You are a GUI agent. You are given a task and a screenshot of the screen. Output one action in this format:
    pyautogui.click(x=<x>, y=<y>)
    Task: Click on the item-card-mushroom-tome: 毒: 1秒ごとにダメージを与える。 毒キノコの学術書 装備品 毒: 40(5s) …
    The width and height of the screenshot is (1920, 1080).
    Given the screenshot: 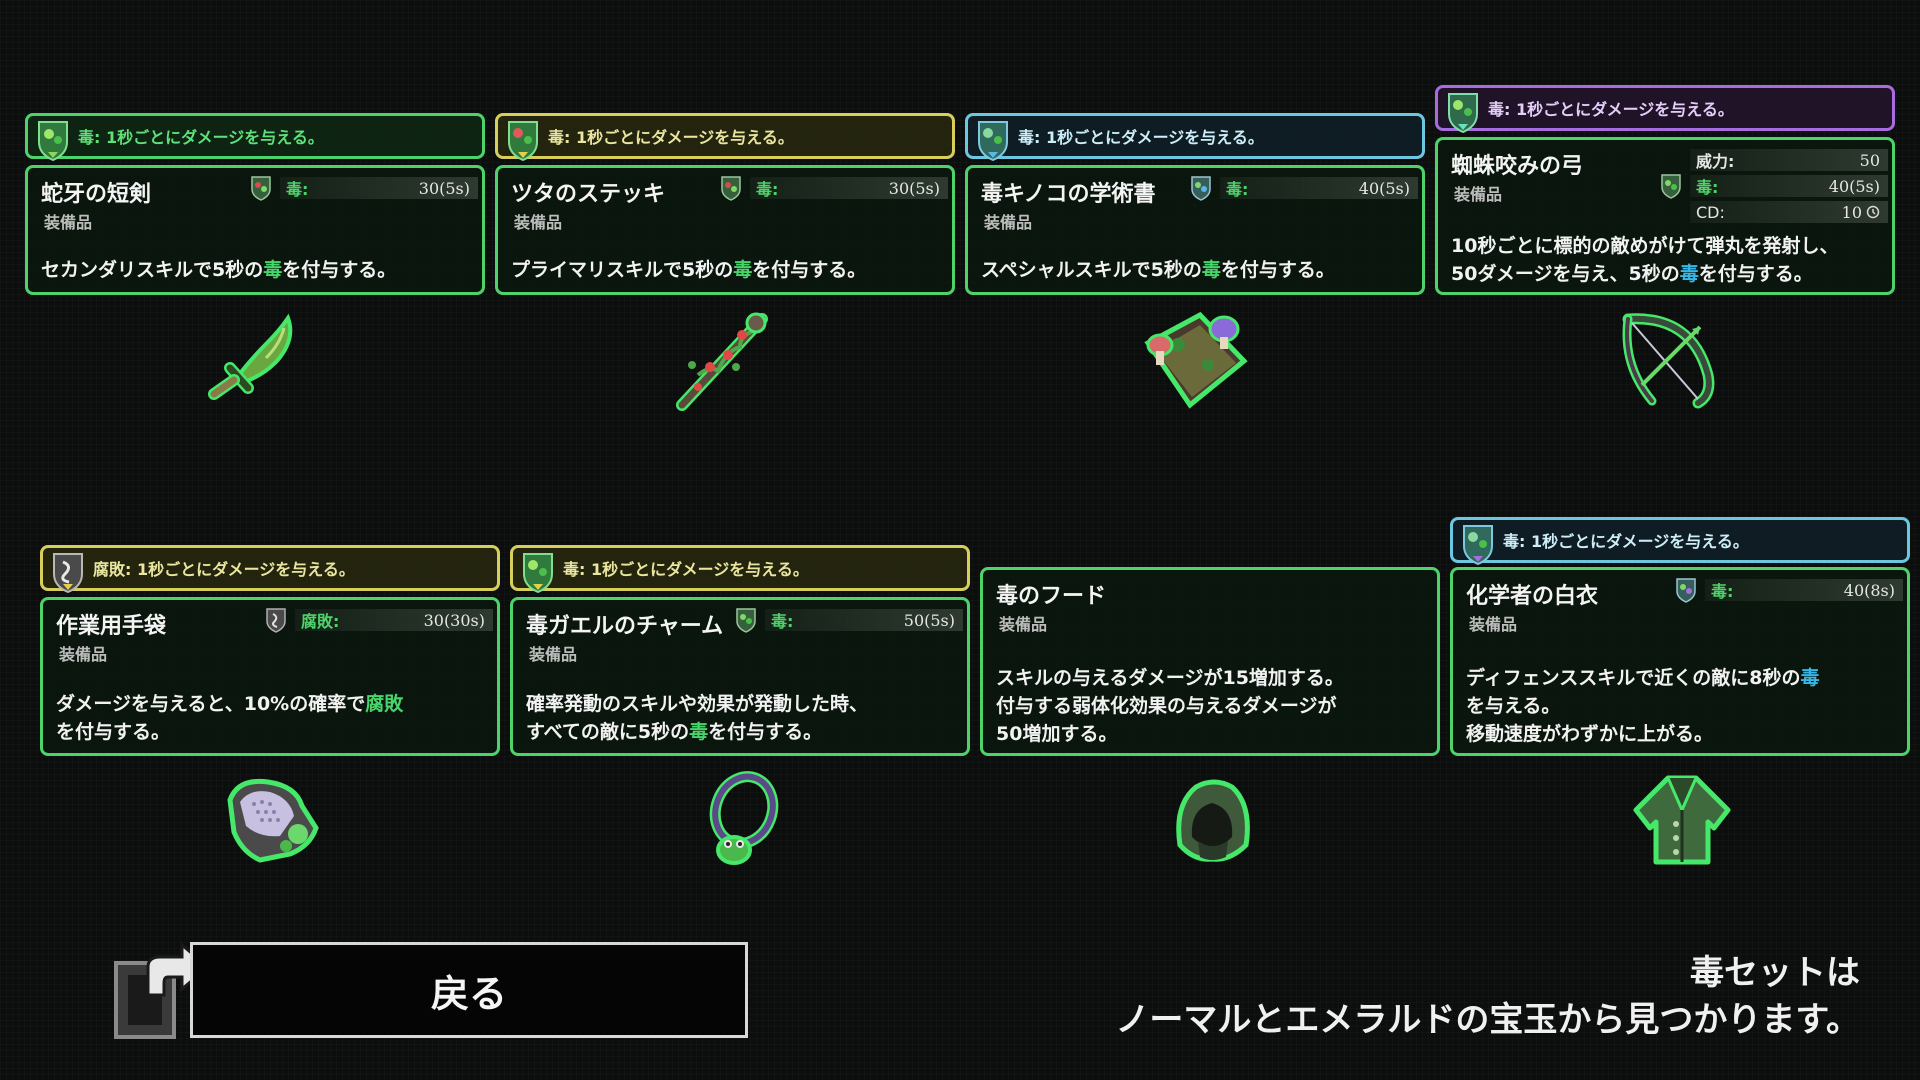 What is the action you would take?
    pyautogui.click(x=1195, y=204)
    